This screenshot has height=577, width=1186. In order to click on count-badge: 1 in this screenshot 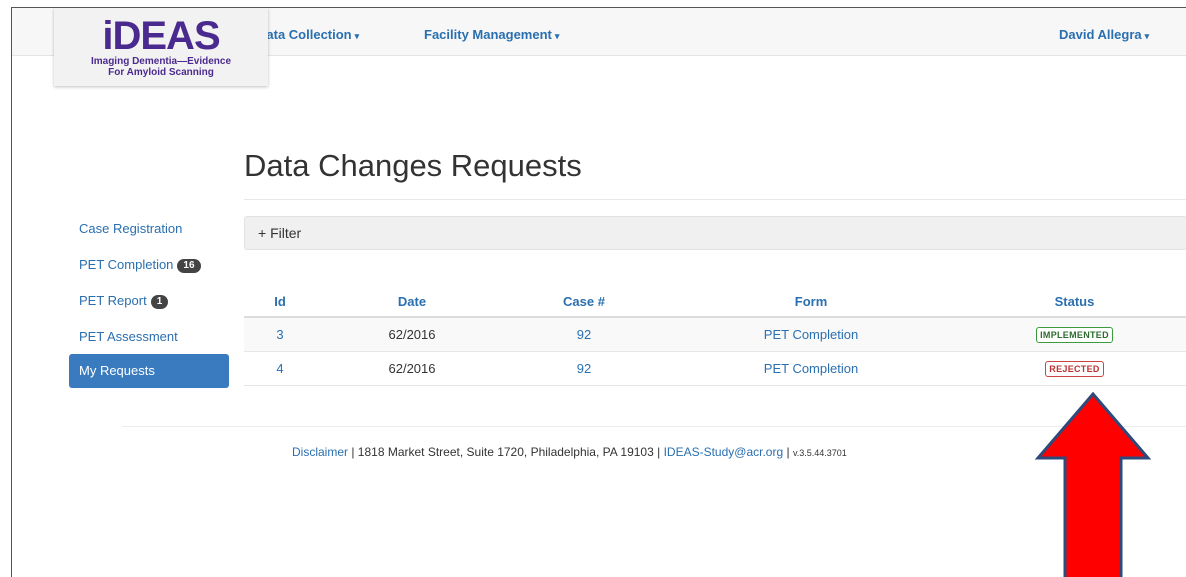, I will do `click(159, 301)`.